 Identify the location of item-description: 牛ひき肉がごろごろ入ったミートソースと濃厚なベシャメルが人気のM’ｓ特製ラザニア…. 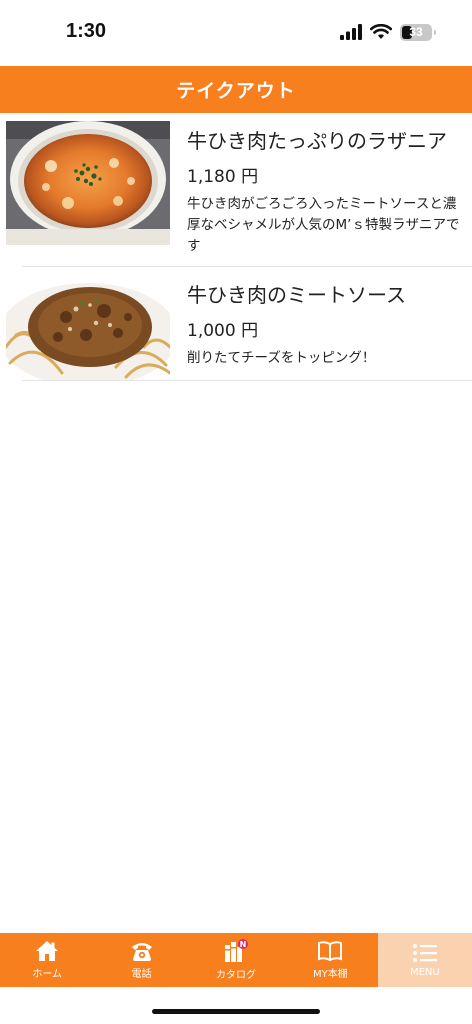
(323, 225).